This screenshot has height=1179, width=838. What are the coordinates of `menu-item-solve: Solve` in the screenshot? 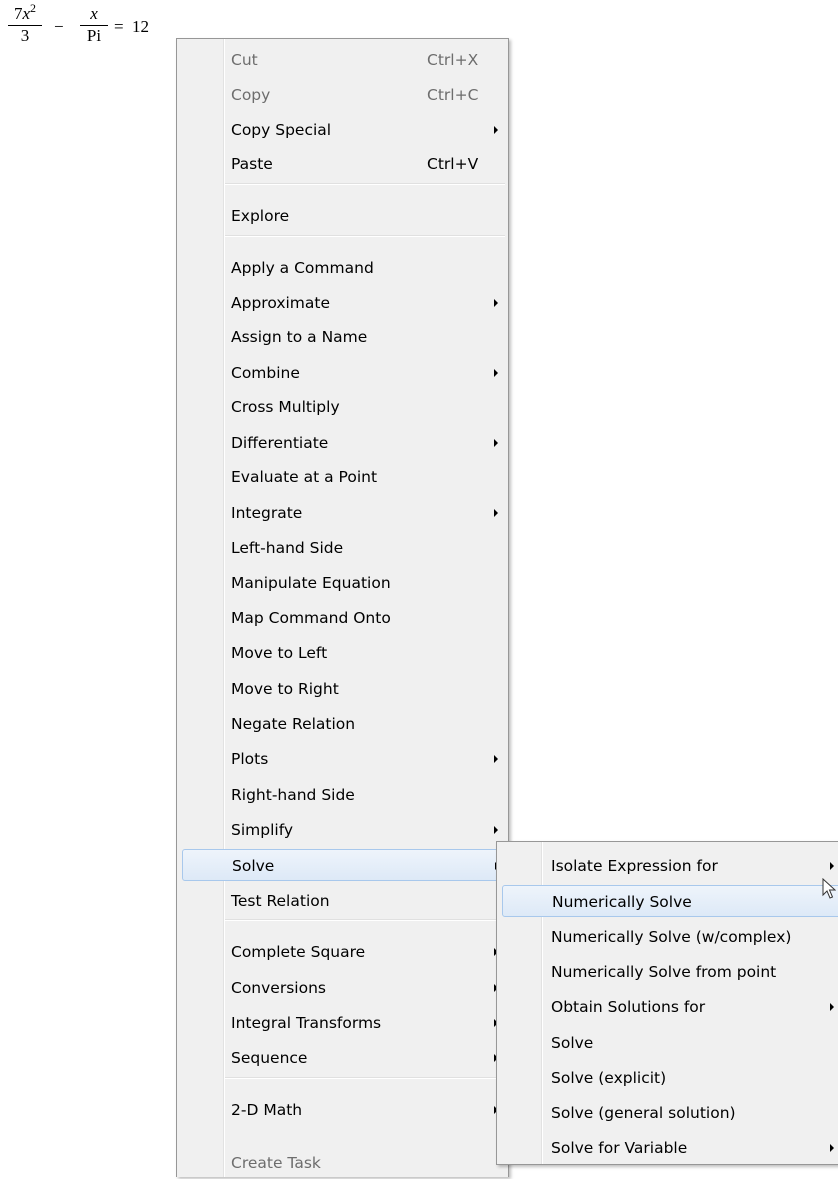 It's located at (342, 865).